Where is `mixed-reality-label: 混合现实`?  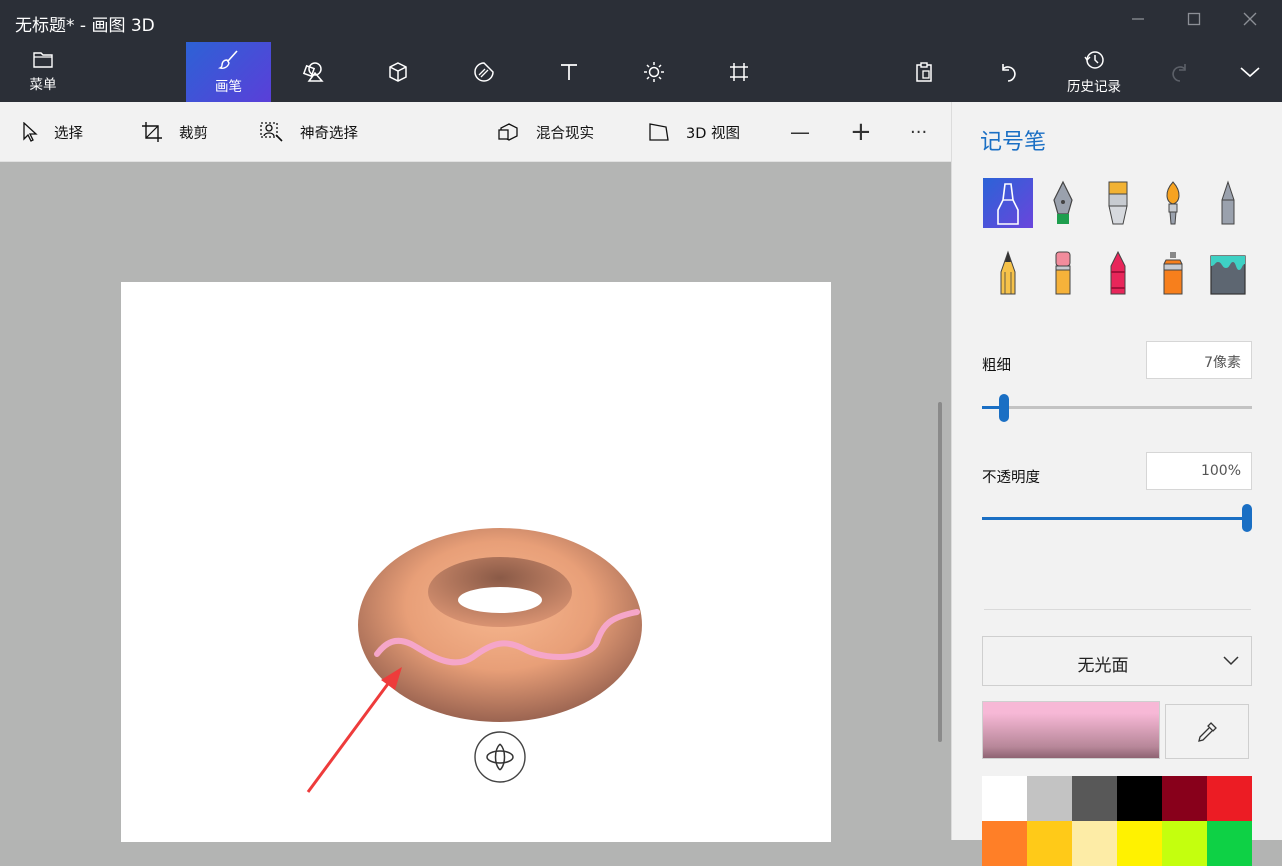 mixed-reality-label: 混合现实 is located at coordinates (565, 133).